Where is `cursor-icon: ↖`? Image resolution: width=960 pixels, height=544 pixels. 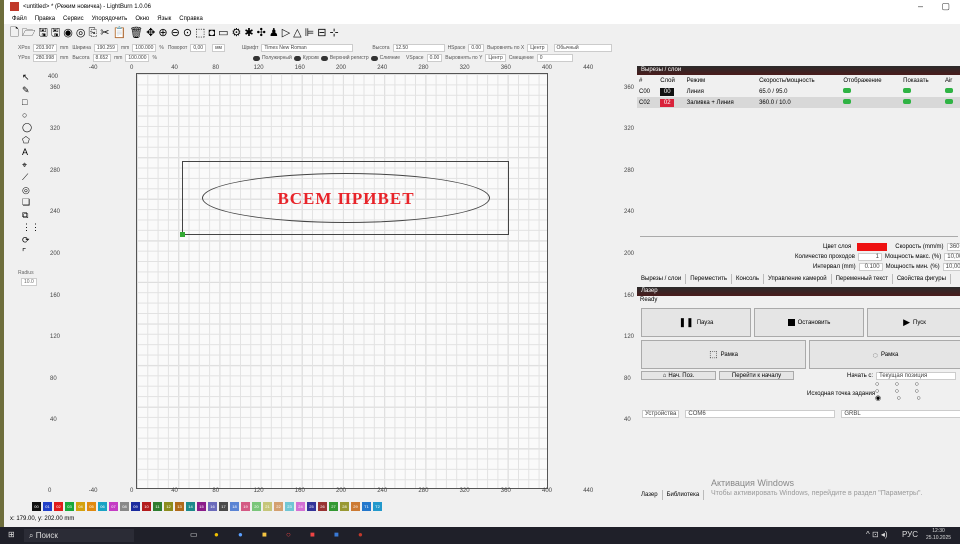
cursor-icon: ↖ is located at coordinates (26, 77).